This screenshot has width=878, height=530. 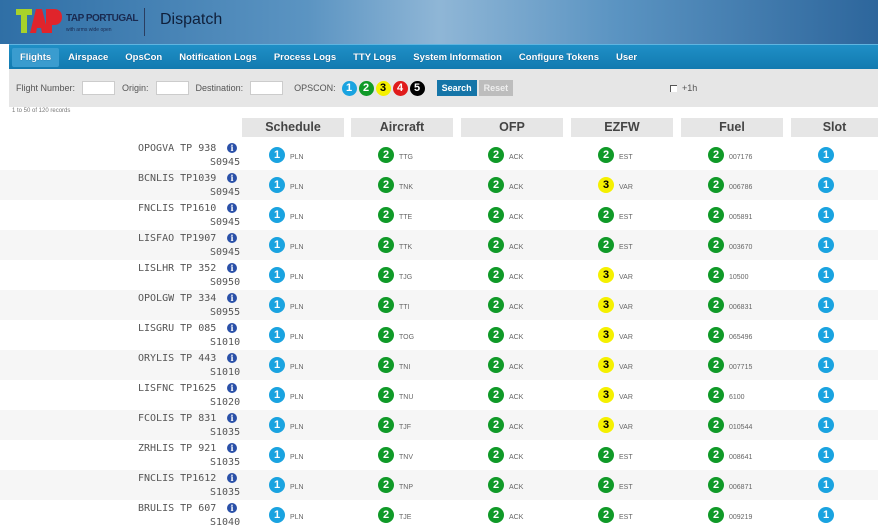 I want to click on fuel-cell: 2 010544, so click(x=730, y=425).